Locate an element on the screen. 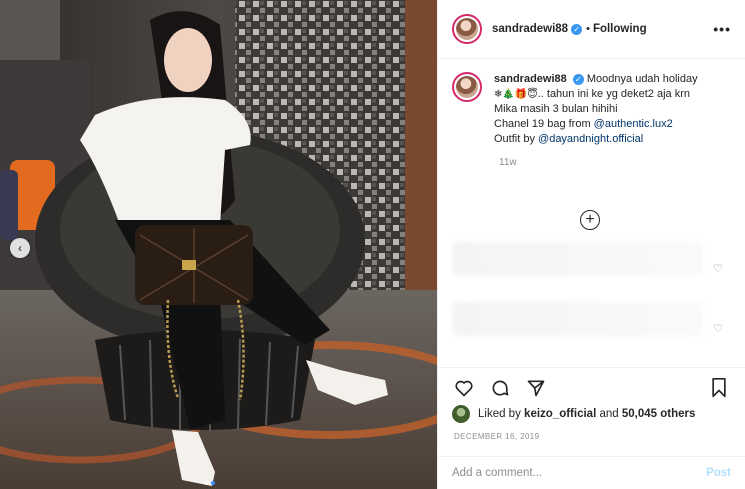 Image resolution: width=745 pixels, height=489 pixels. previous-photo-button: ‹ is located at coordinates (20, 248).